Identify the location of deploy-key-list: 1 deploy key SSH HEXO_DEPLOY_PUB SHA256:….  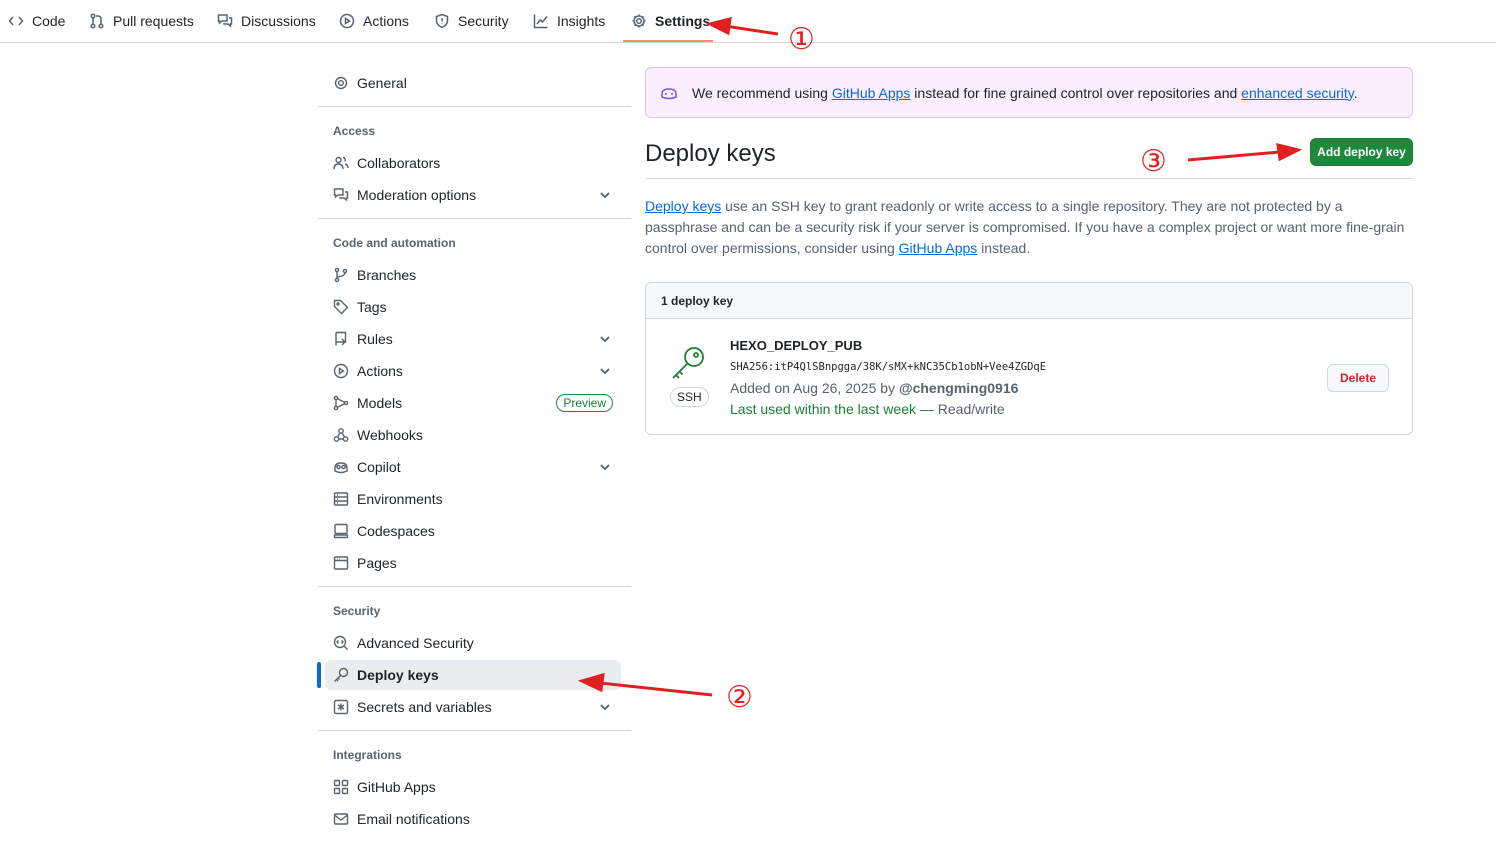
(1029, 358).